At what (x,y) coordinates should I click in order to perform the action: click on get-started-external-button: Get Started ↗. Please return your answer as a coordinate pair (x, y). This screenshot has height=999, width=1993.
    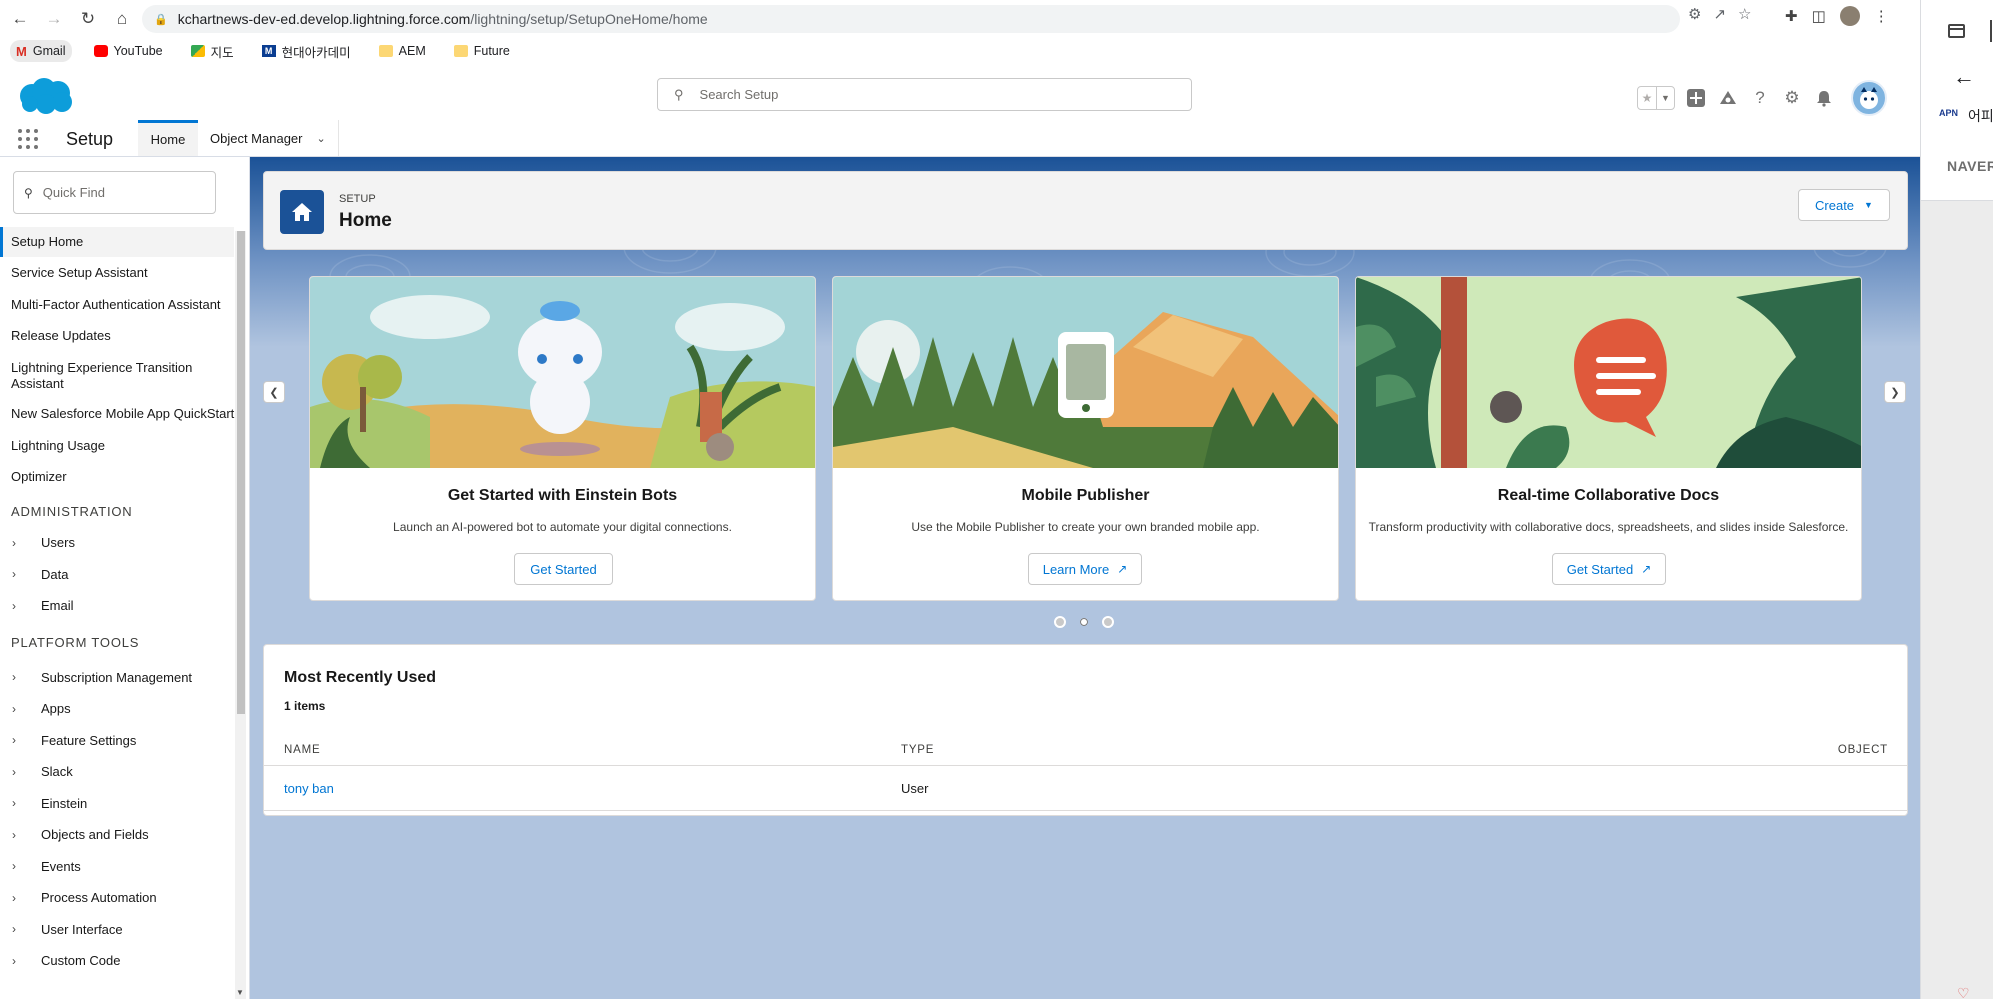
    Looking at the image, I should click on (1609, 569).